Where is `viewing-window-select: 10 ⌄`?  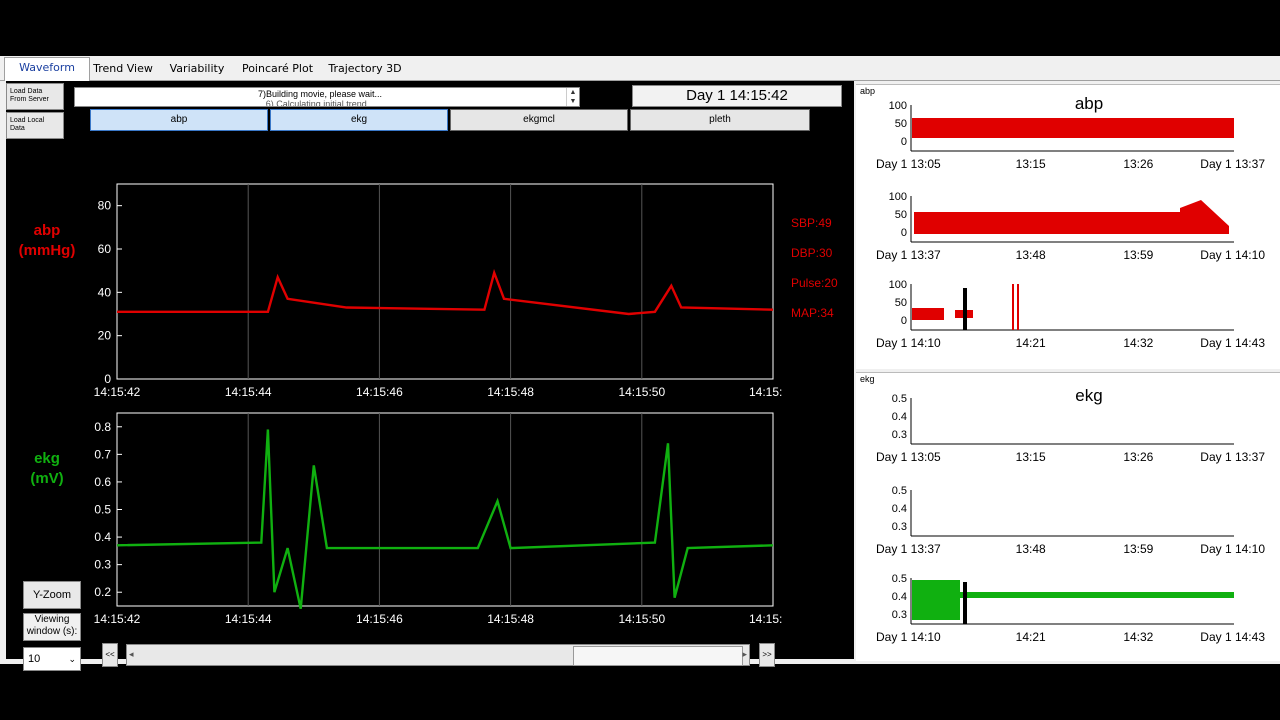 viewing-window-select: 10 ⌄ is located at coordinates (52, 659).